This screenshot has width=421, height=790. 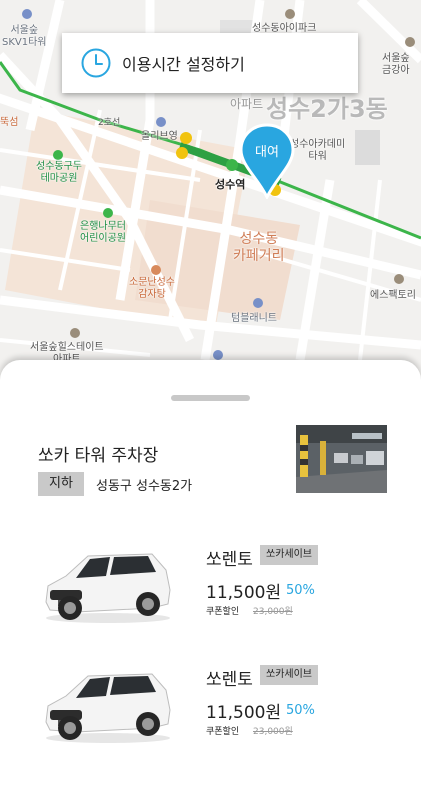 I want to click on map-label-cafe-street: 성수동 카페거리, so click(x=259, y=247).